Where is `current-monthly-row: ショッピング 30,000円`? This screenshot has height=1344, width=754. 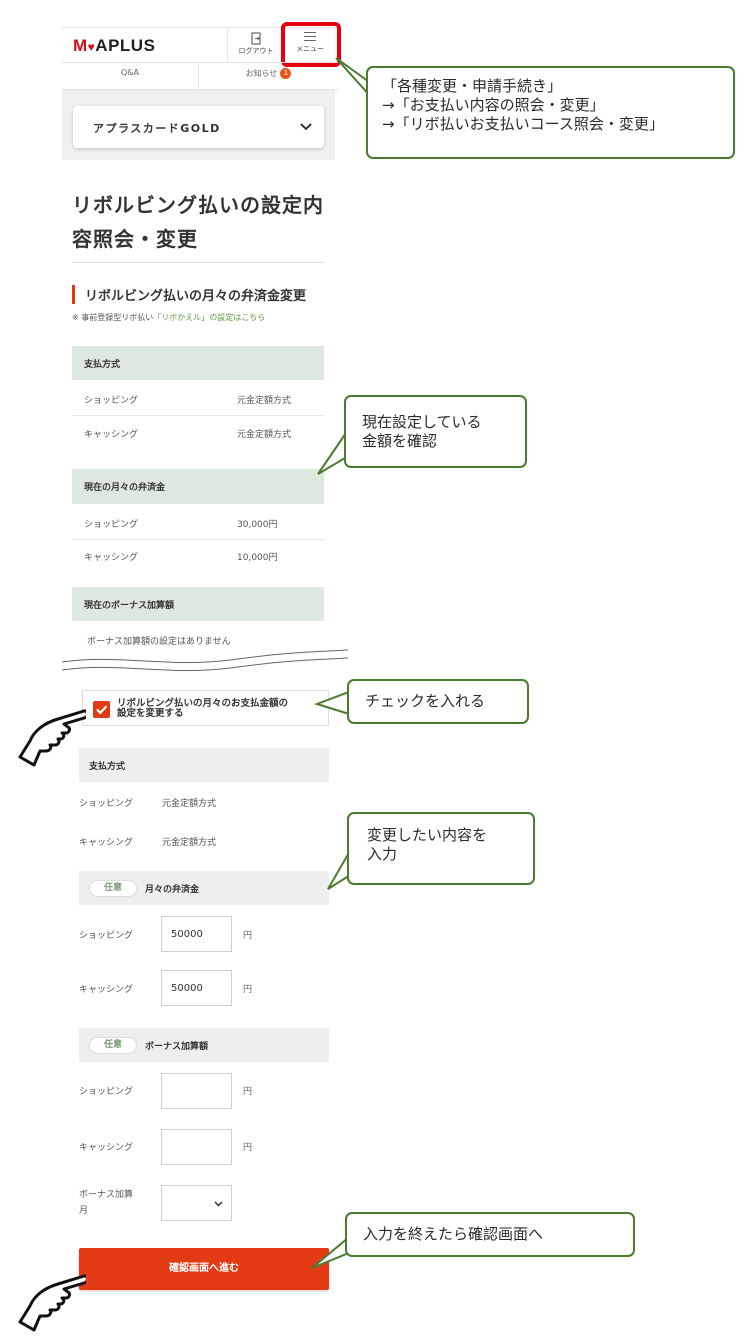 current-monthly-row: ショッピング 30,000円 is located at coordinates (198, 522).